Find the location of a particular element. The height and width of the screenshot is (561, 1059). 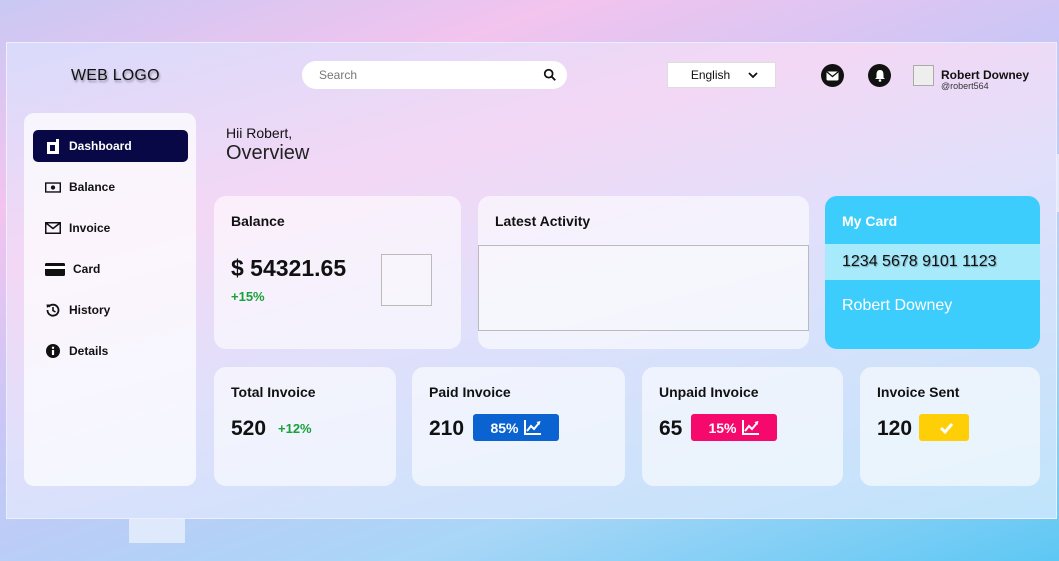

activity-chart-image is located at coordinates (643, 288).